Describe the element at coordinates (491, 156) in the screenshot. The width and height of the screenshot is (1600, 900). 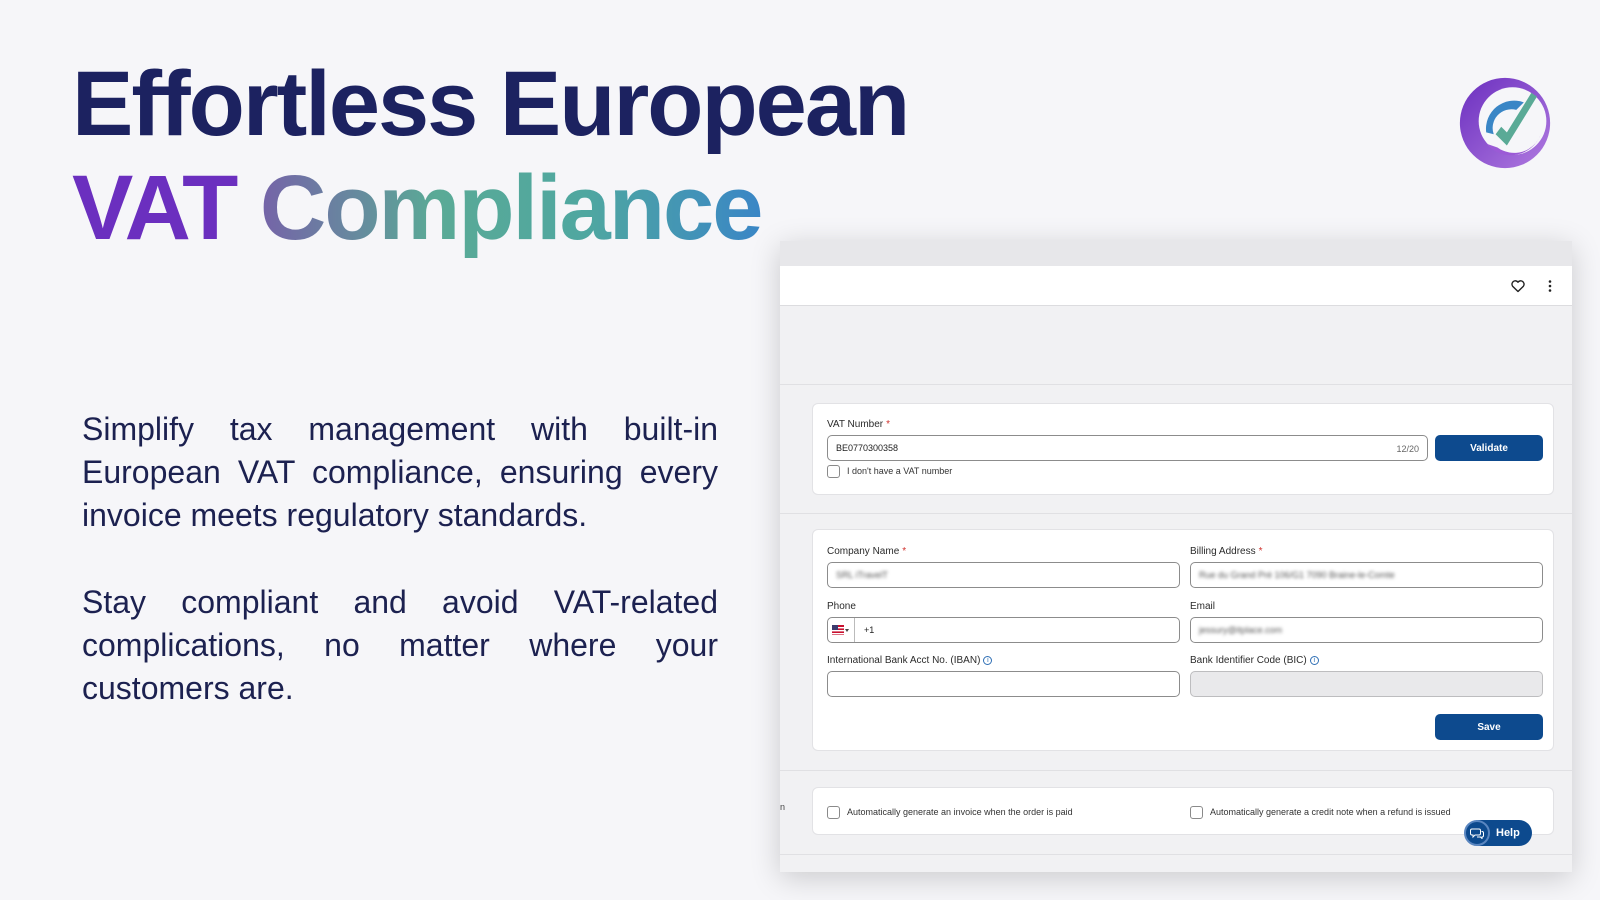
I see `headline: Effortless European VAT Compliance` at that location.